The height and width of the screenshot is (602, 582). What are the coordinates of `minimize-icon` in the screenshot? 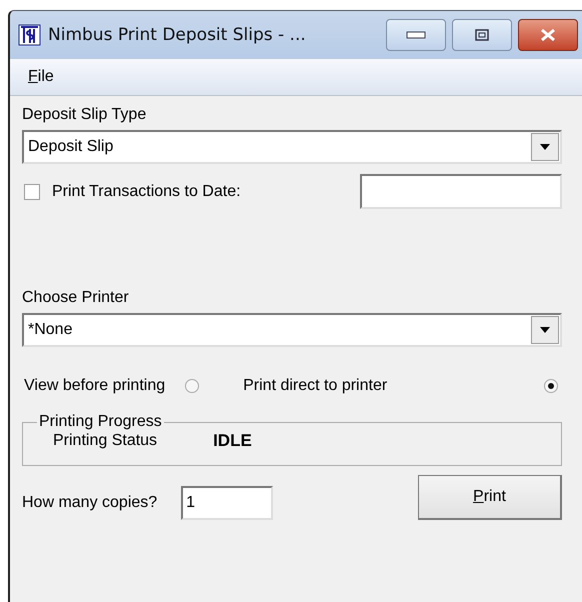 It's located at (416, 35).